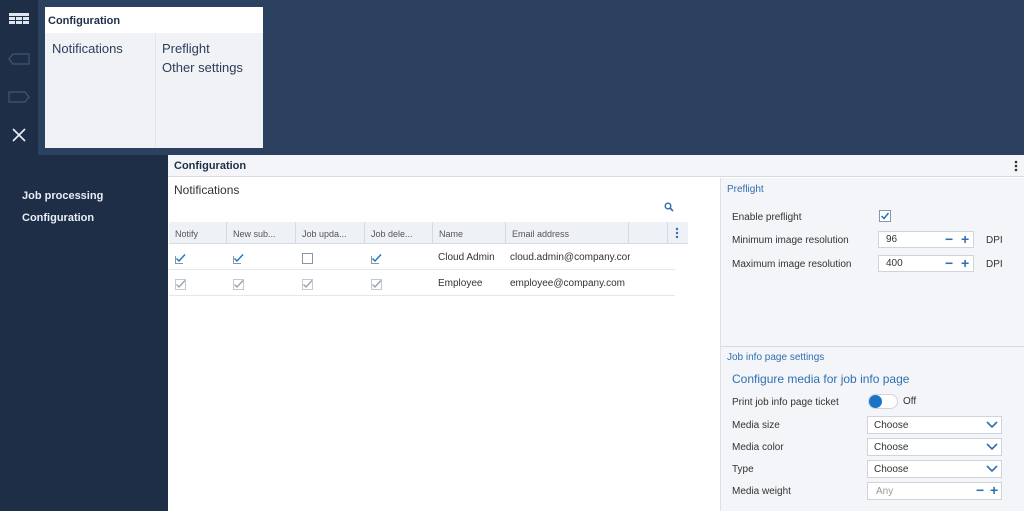  Describe the element at coordinates (460, 283) in the screenshot. I see `cell-name: Employee` at that location.